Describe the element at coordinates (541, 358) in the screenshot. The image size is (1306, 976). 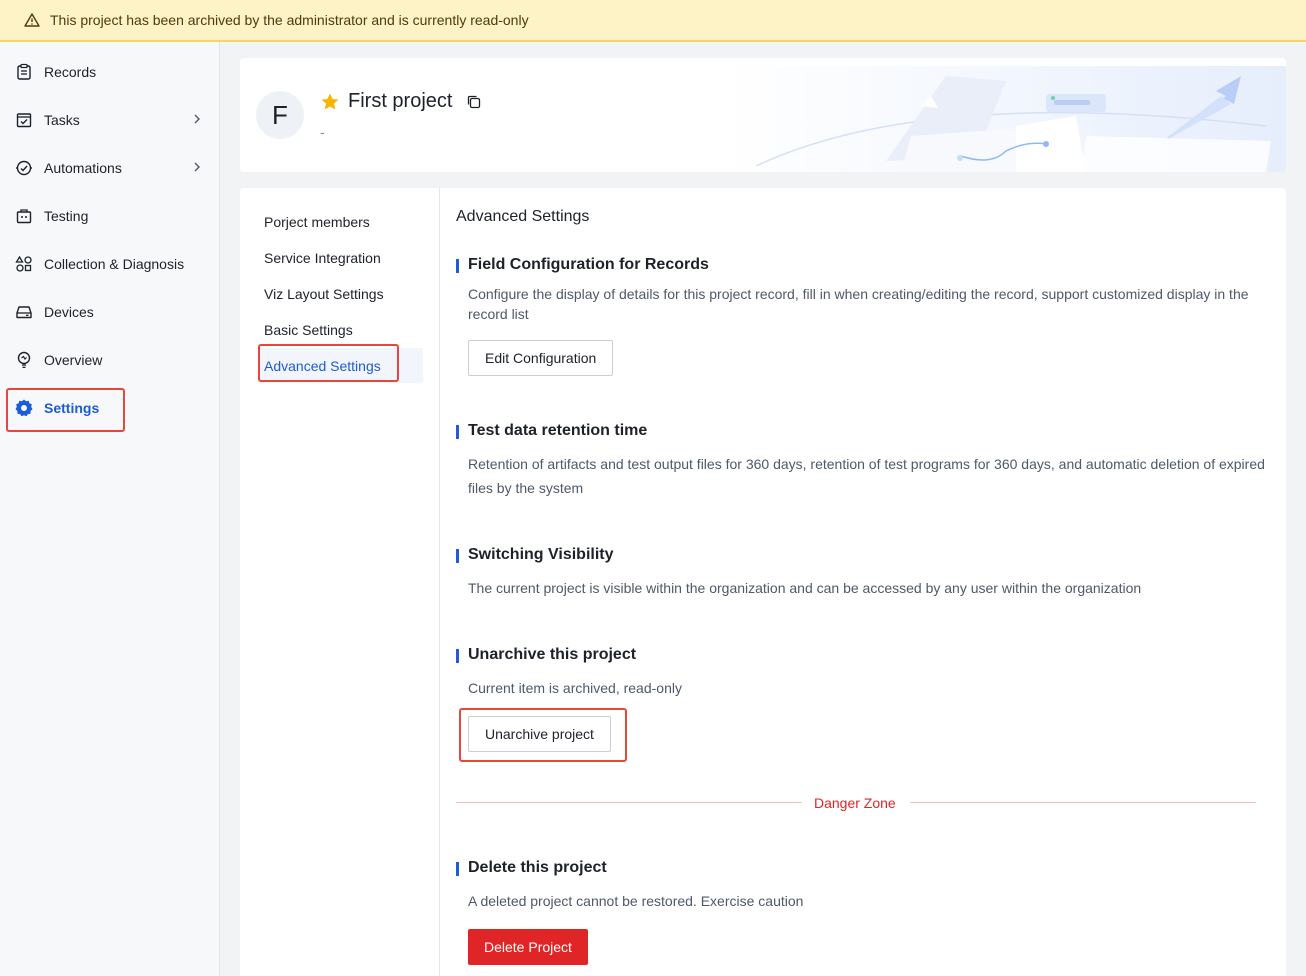
I see `edit-configuration-button: Edit Configuration` at that location.